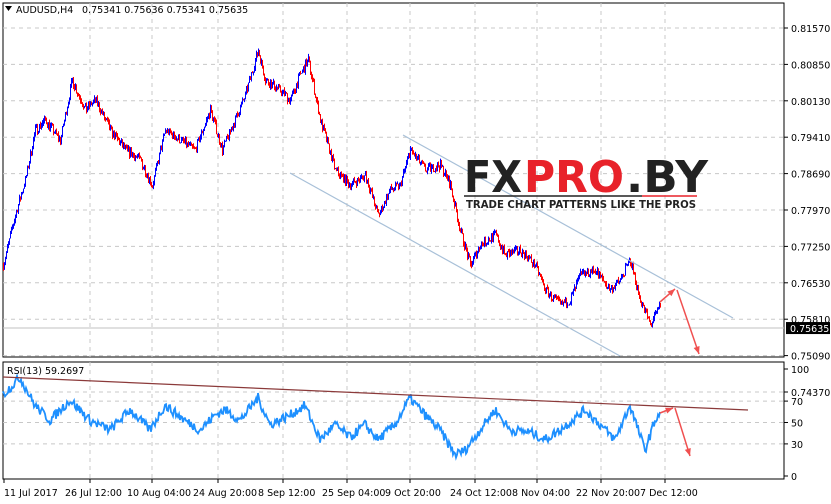  What do you see at coordinates (810, 65) in the screenshot?
I see `y-tick-label: 0.80850` at bounding box center [810, 65].